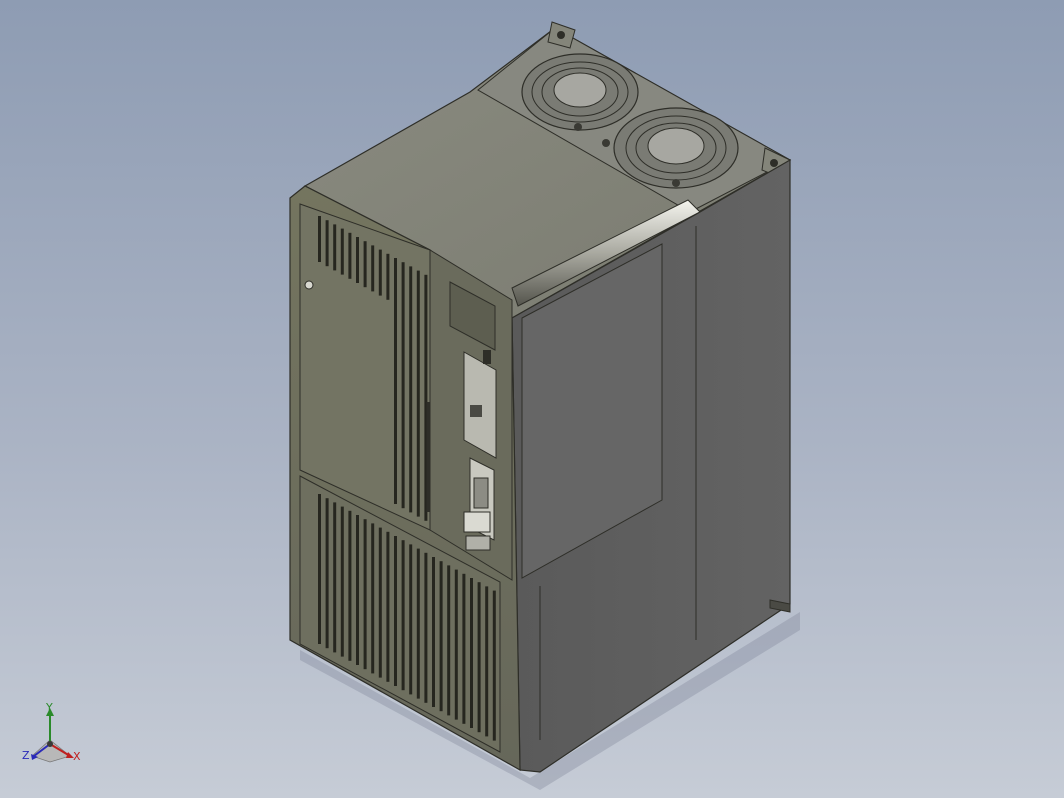 The height and width of the screenshot is (798, 1064). I want to click on indicator-led, so click(487, 357).